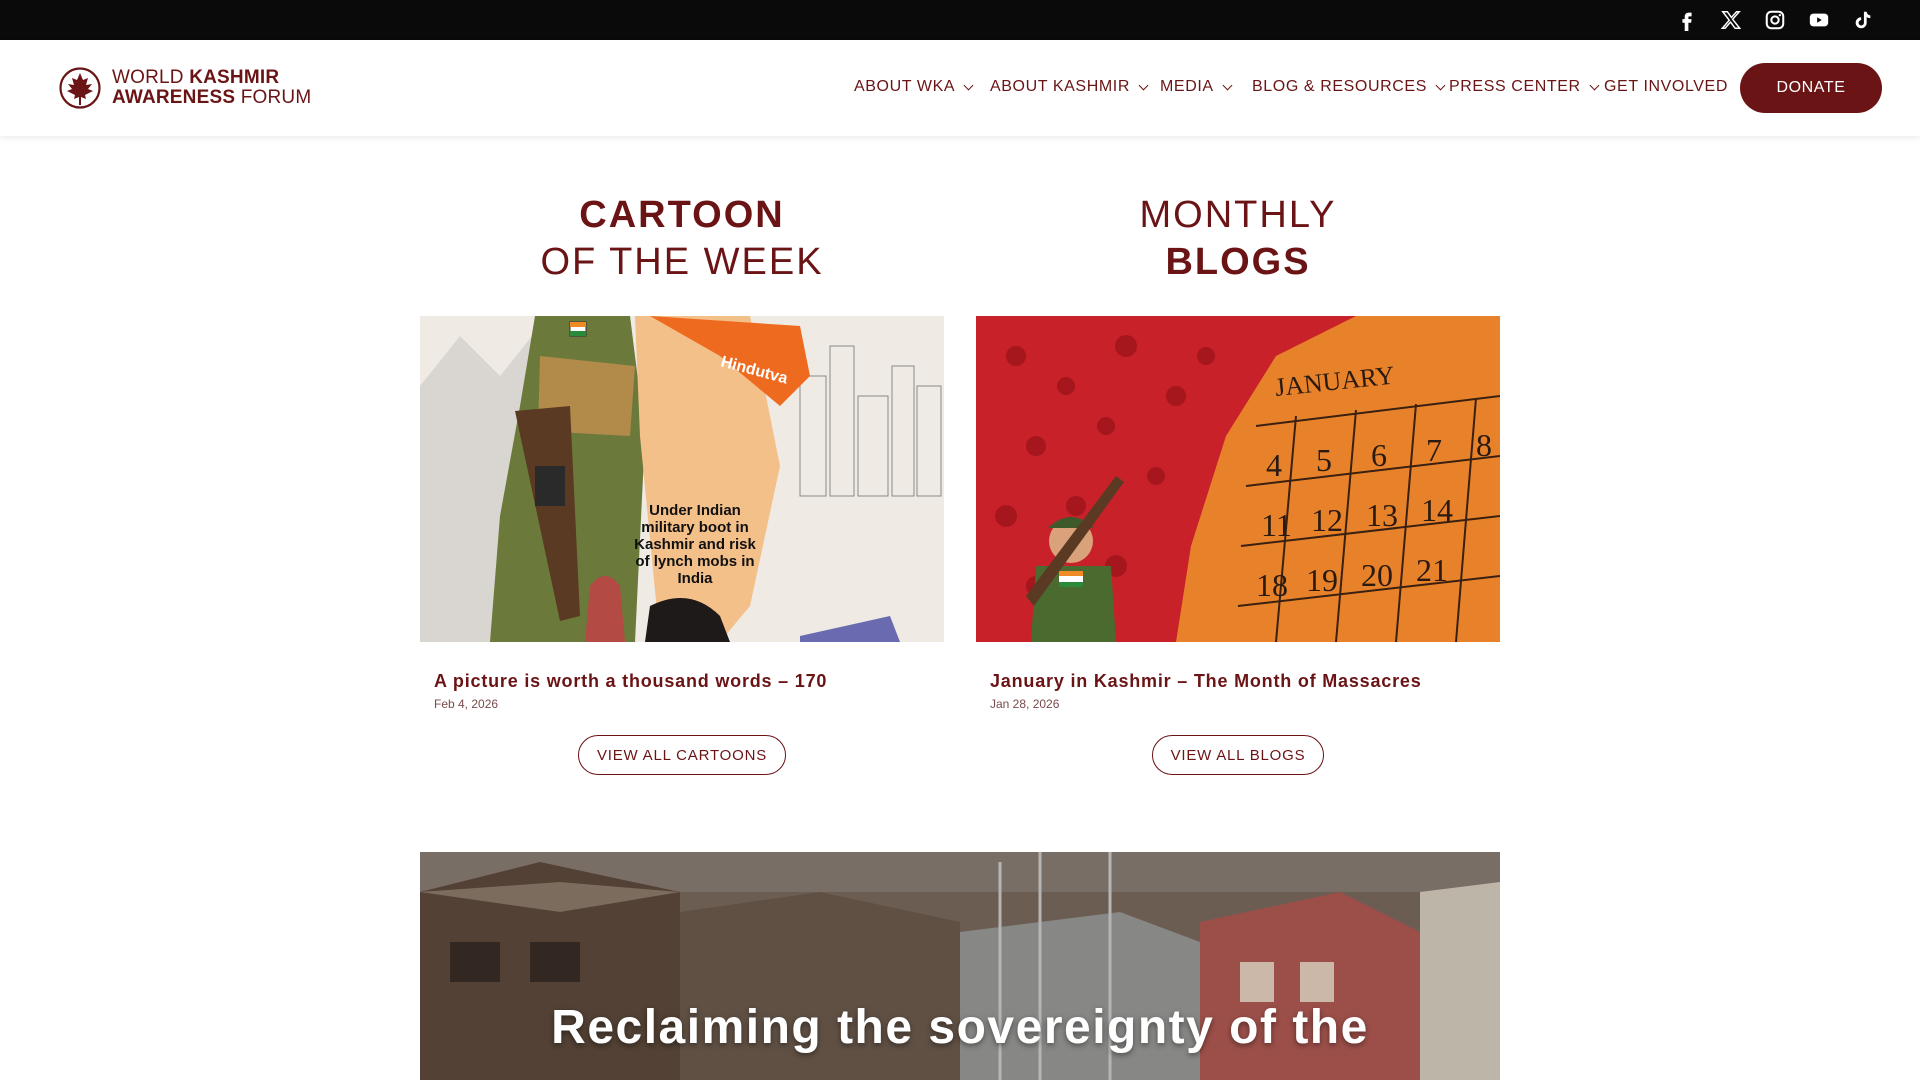  I want to click on blog-image: JANUARY 45678 11 12 13 14 18 19 20 21, so click(1238, 479).